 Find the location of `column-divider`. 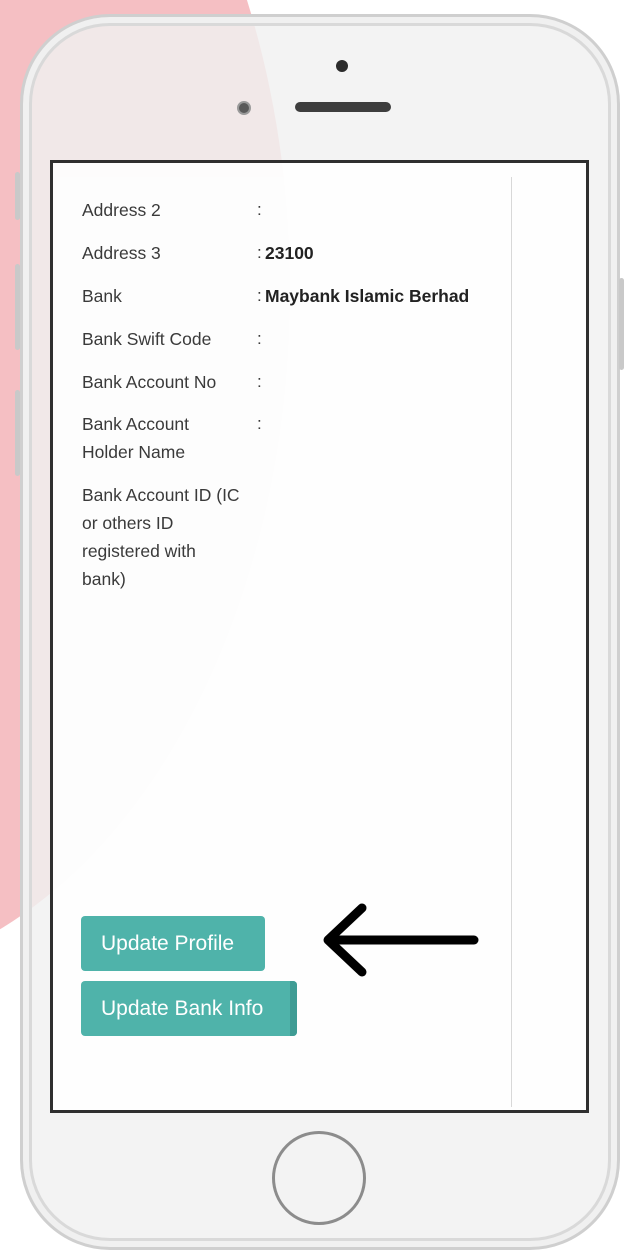

column-divider is located at coordinates (511, 642).